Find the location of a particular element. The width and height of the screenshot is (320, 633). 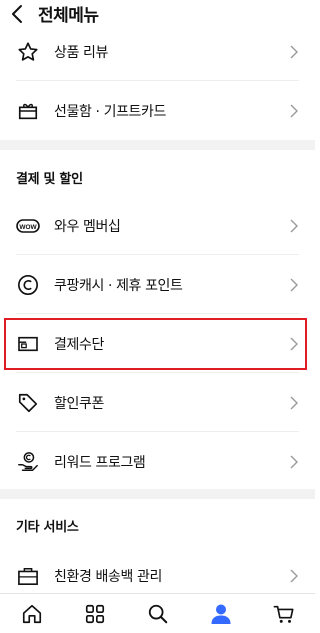

delivery-bag-icon is located at coordinates (28, 576).